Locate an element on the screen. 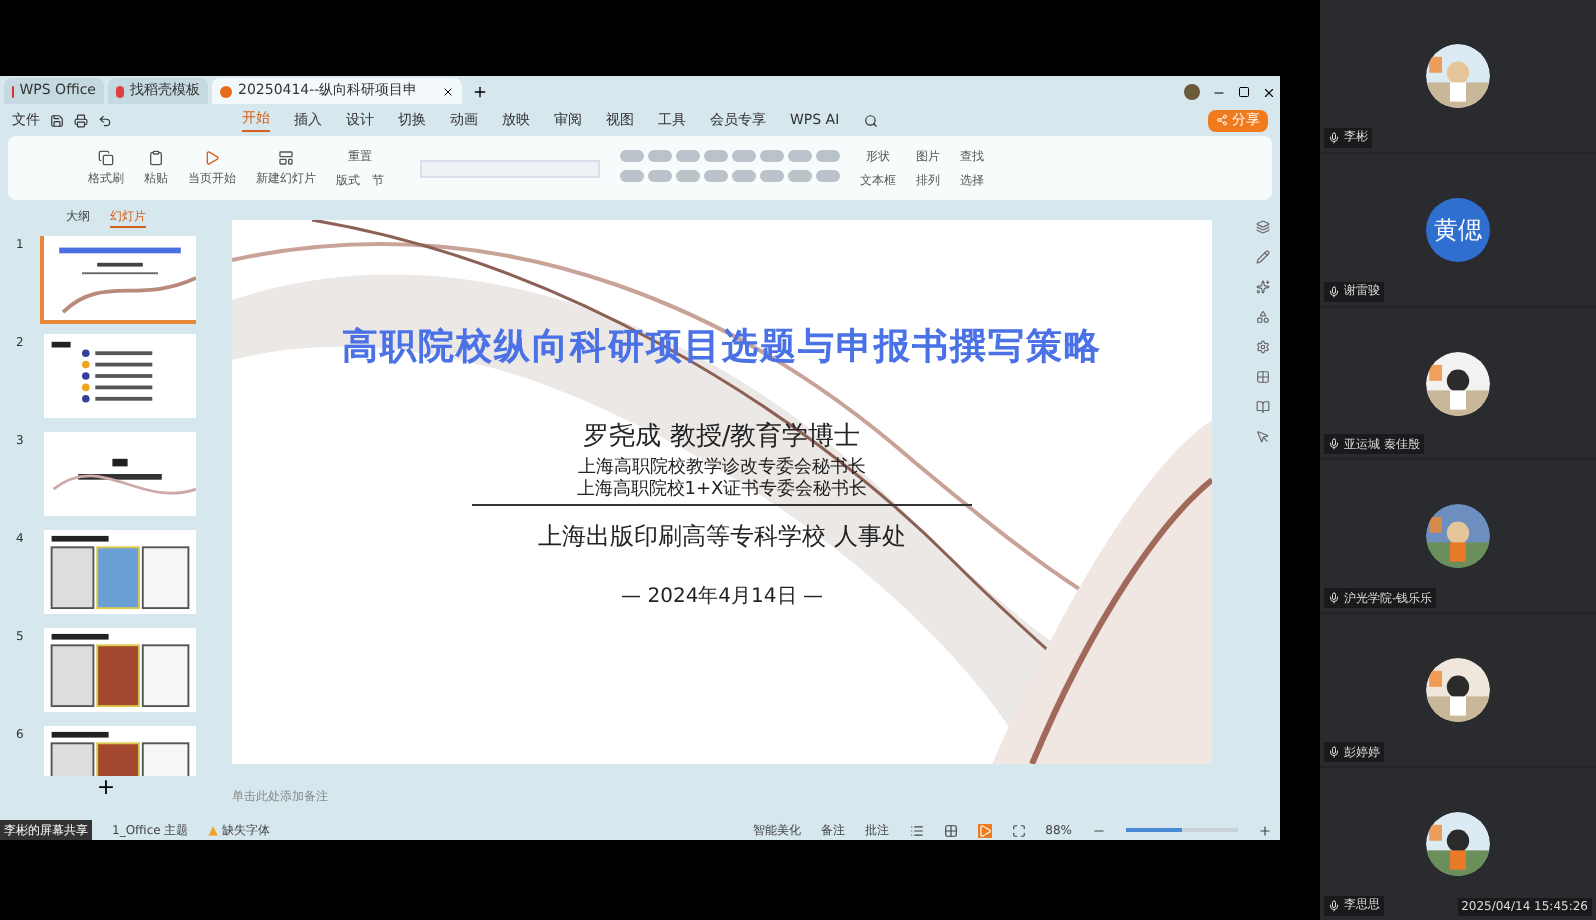  print-icon is located at coordinates (81, 120).